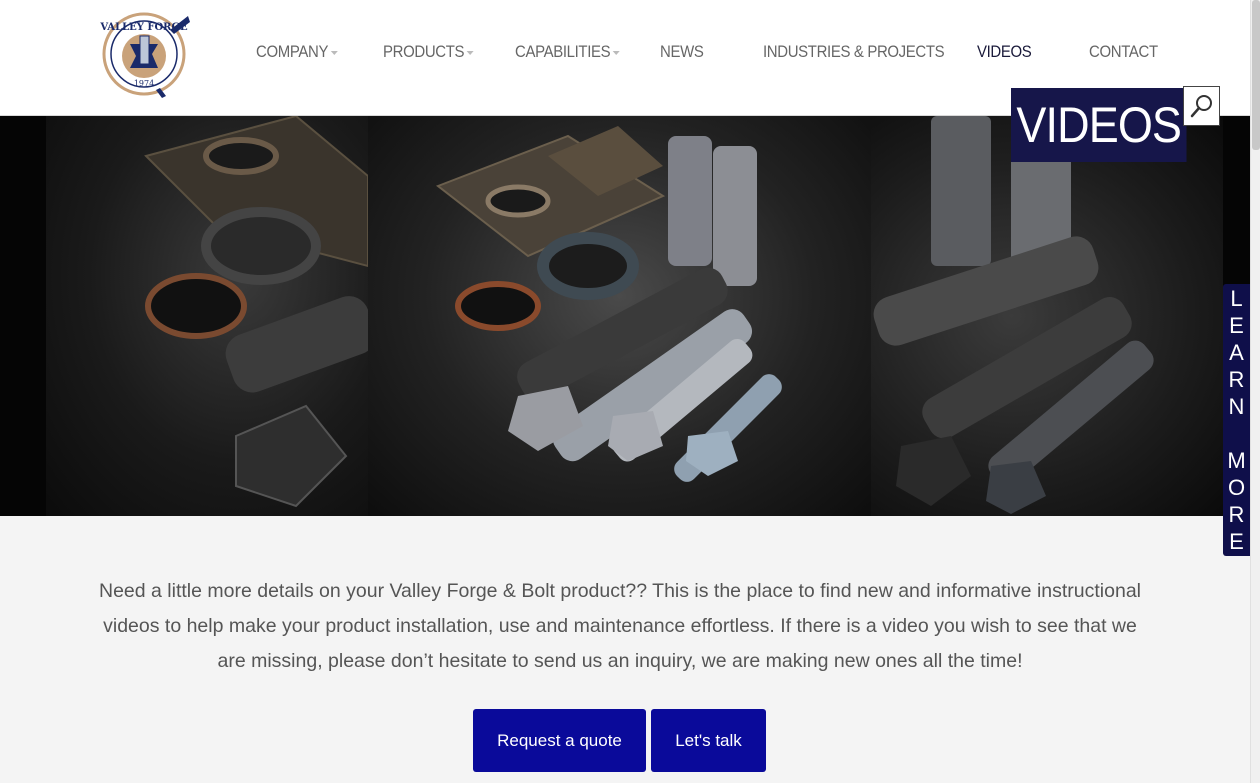 The image size is (1260, 783). Describe the element at coordinates (1099, 125) in the screenshot. I see `hero-title: VIDEOS` at that location.